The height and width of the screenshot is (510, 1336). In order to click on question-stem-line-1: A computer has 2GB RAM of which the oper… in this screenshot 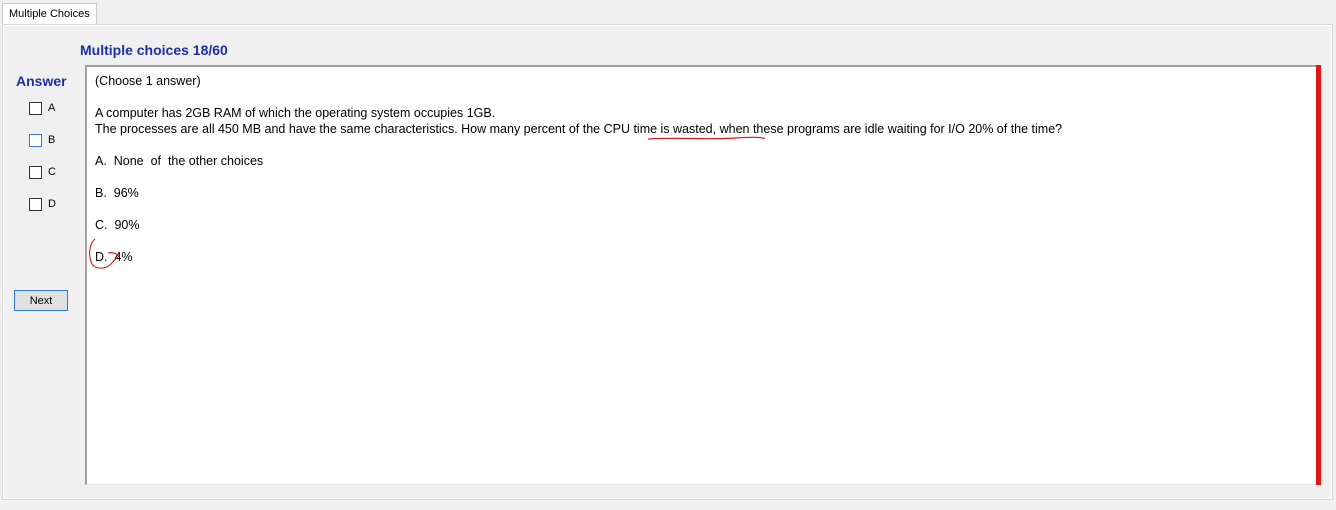, I will do `click(295, 113)`.